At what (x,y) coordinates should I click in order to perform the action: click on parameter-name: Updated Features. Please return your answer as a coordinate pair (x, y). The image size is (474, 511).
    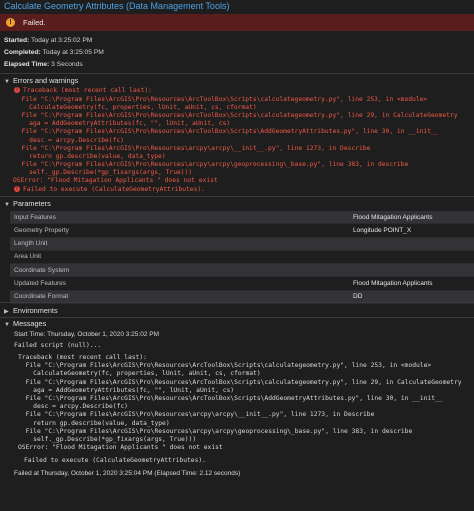
    Looking at the image, I should click on (40, 283).